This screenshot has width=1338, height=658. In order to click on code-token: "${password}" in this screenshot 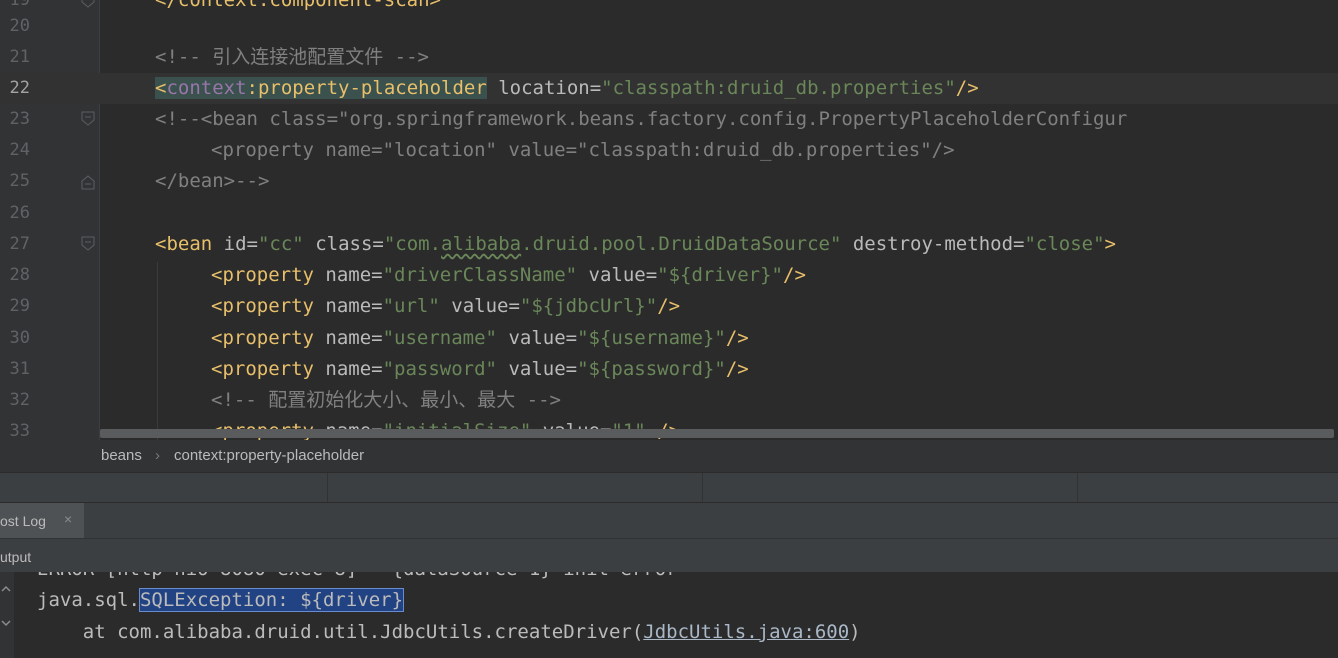, I will do `click(651, 369)`.